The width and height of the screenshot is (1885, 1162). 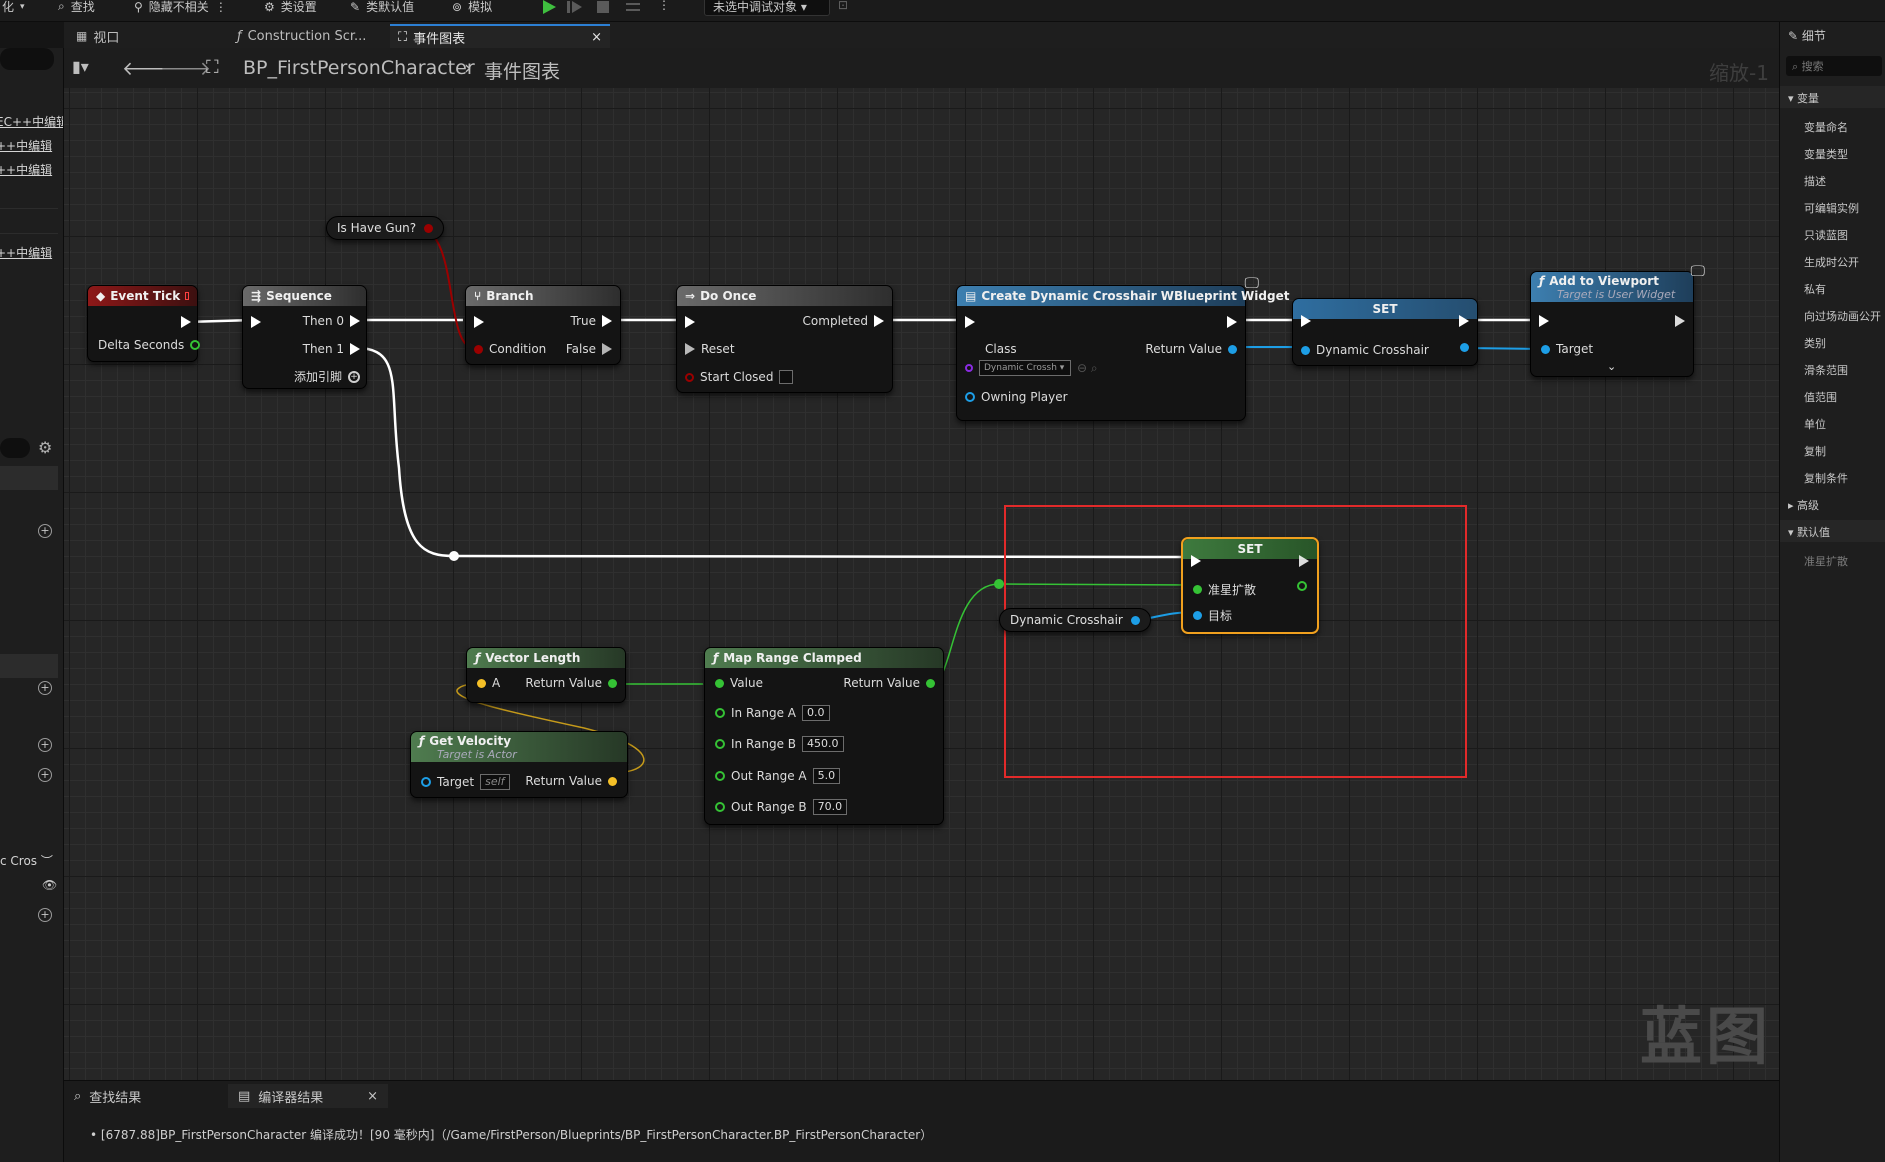 What do you see at coordinates (290, 7) in the screenshot?
I see `toolbar-class-settings: ⚙ 类设置` at bounding box center [290, 7].